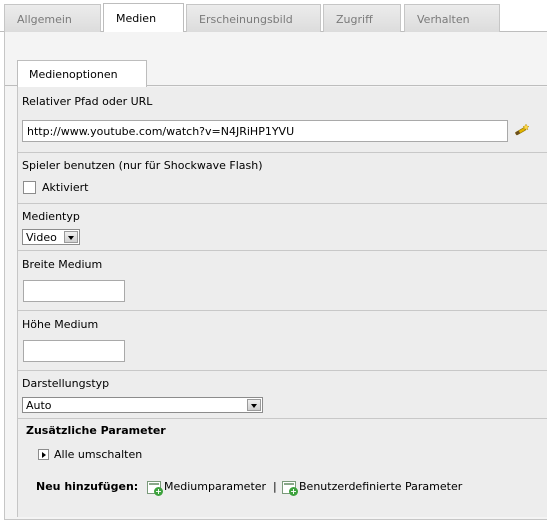 The image size is (547, 524). Describe the element at coordinates (29, 187) in the screenshot. I see `player-checkbox` at that location.